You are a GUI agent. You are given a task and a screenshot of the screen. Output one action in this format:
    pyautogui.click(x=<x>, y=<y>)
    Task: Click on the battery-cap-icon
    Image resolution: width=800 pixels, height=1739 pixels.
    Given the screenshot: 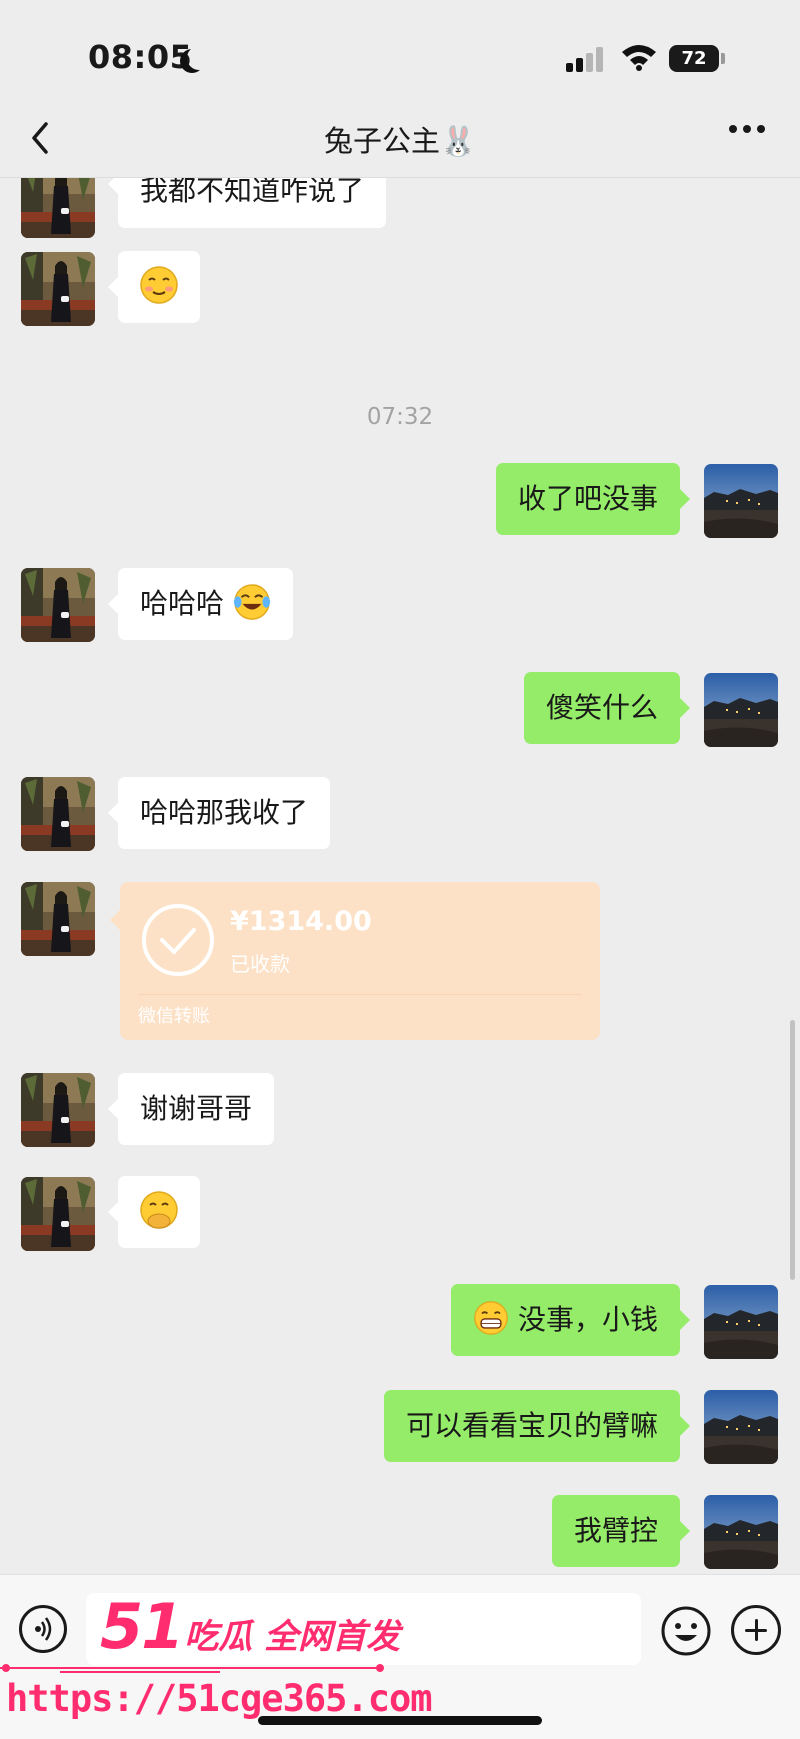 What is the action you would take?
    pyautogui.click(x=723, y=58)
    